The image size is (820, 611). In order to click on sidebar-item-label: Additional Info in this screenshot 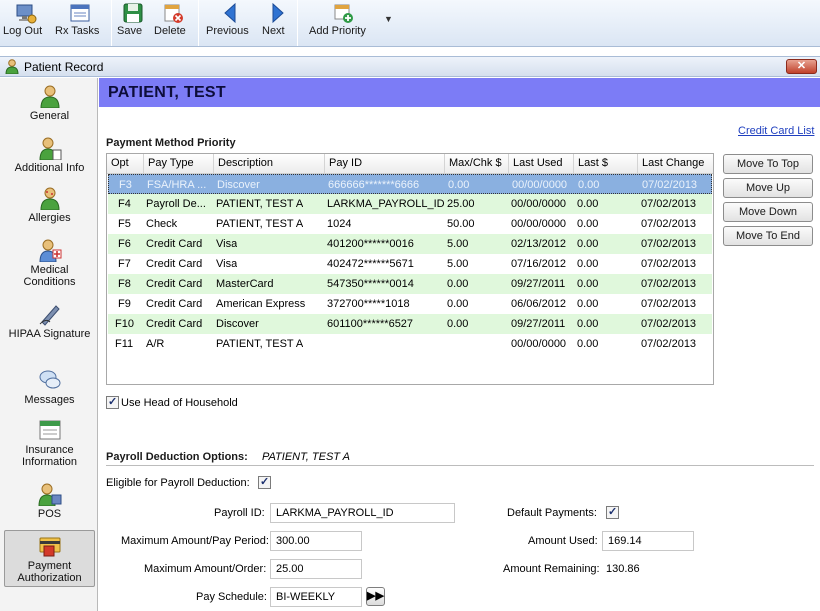, I will do `click(49, 168)`.